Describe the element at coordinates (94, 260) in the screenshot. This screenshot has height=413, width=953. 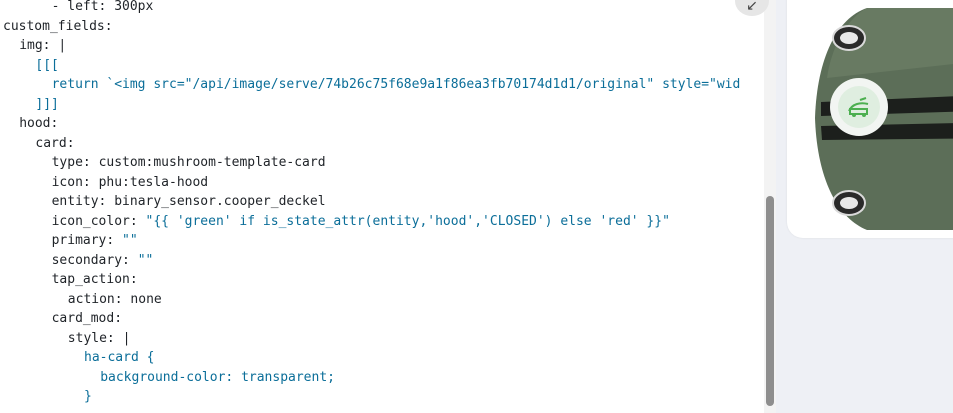
I see `code-token: secondary:` at that location.